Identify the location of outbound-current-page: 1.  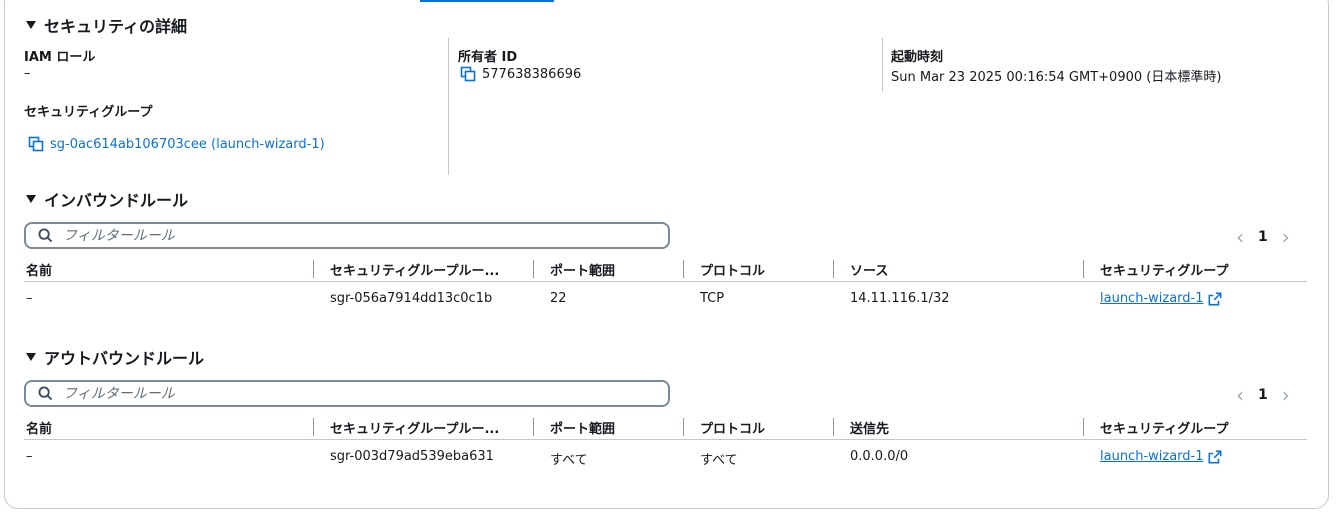
(1263, 395).